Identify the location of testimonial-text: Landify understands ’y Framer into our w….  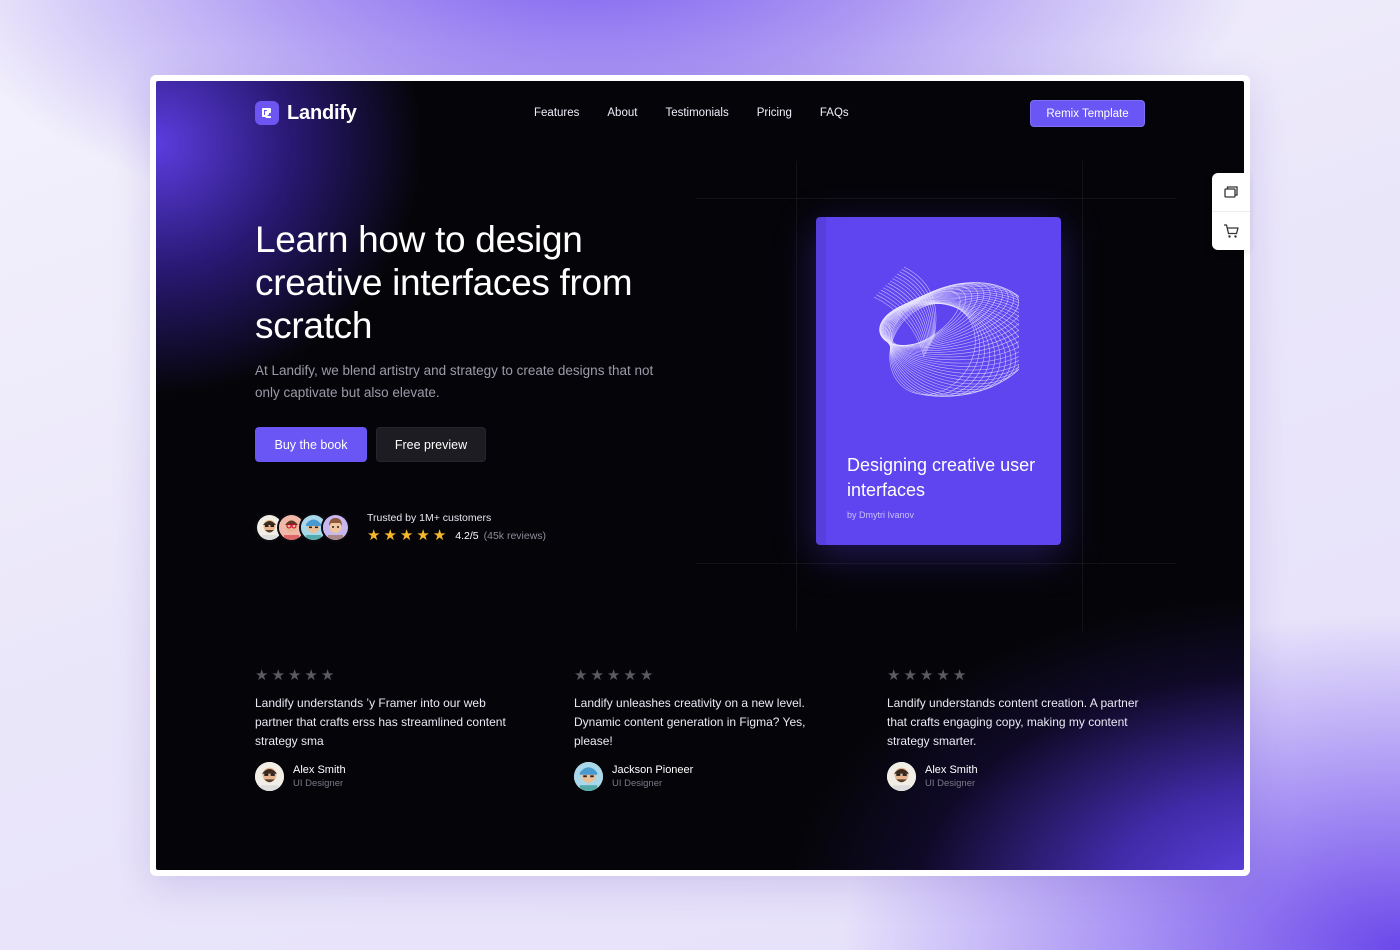
(380, 722).